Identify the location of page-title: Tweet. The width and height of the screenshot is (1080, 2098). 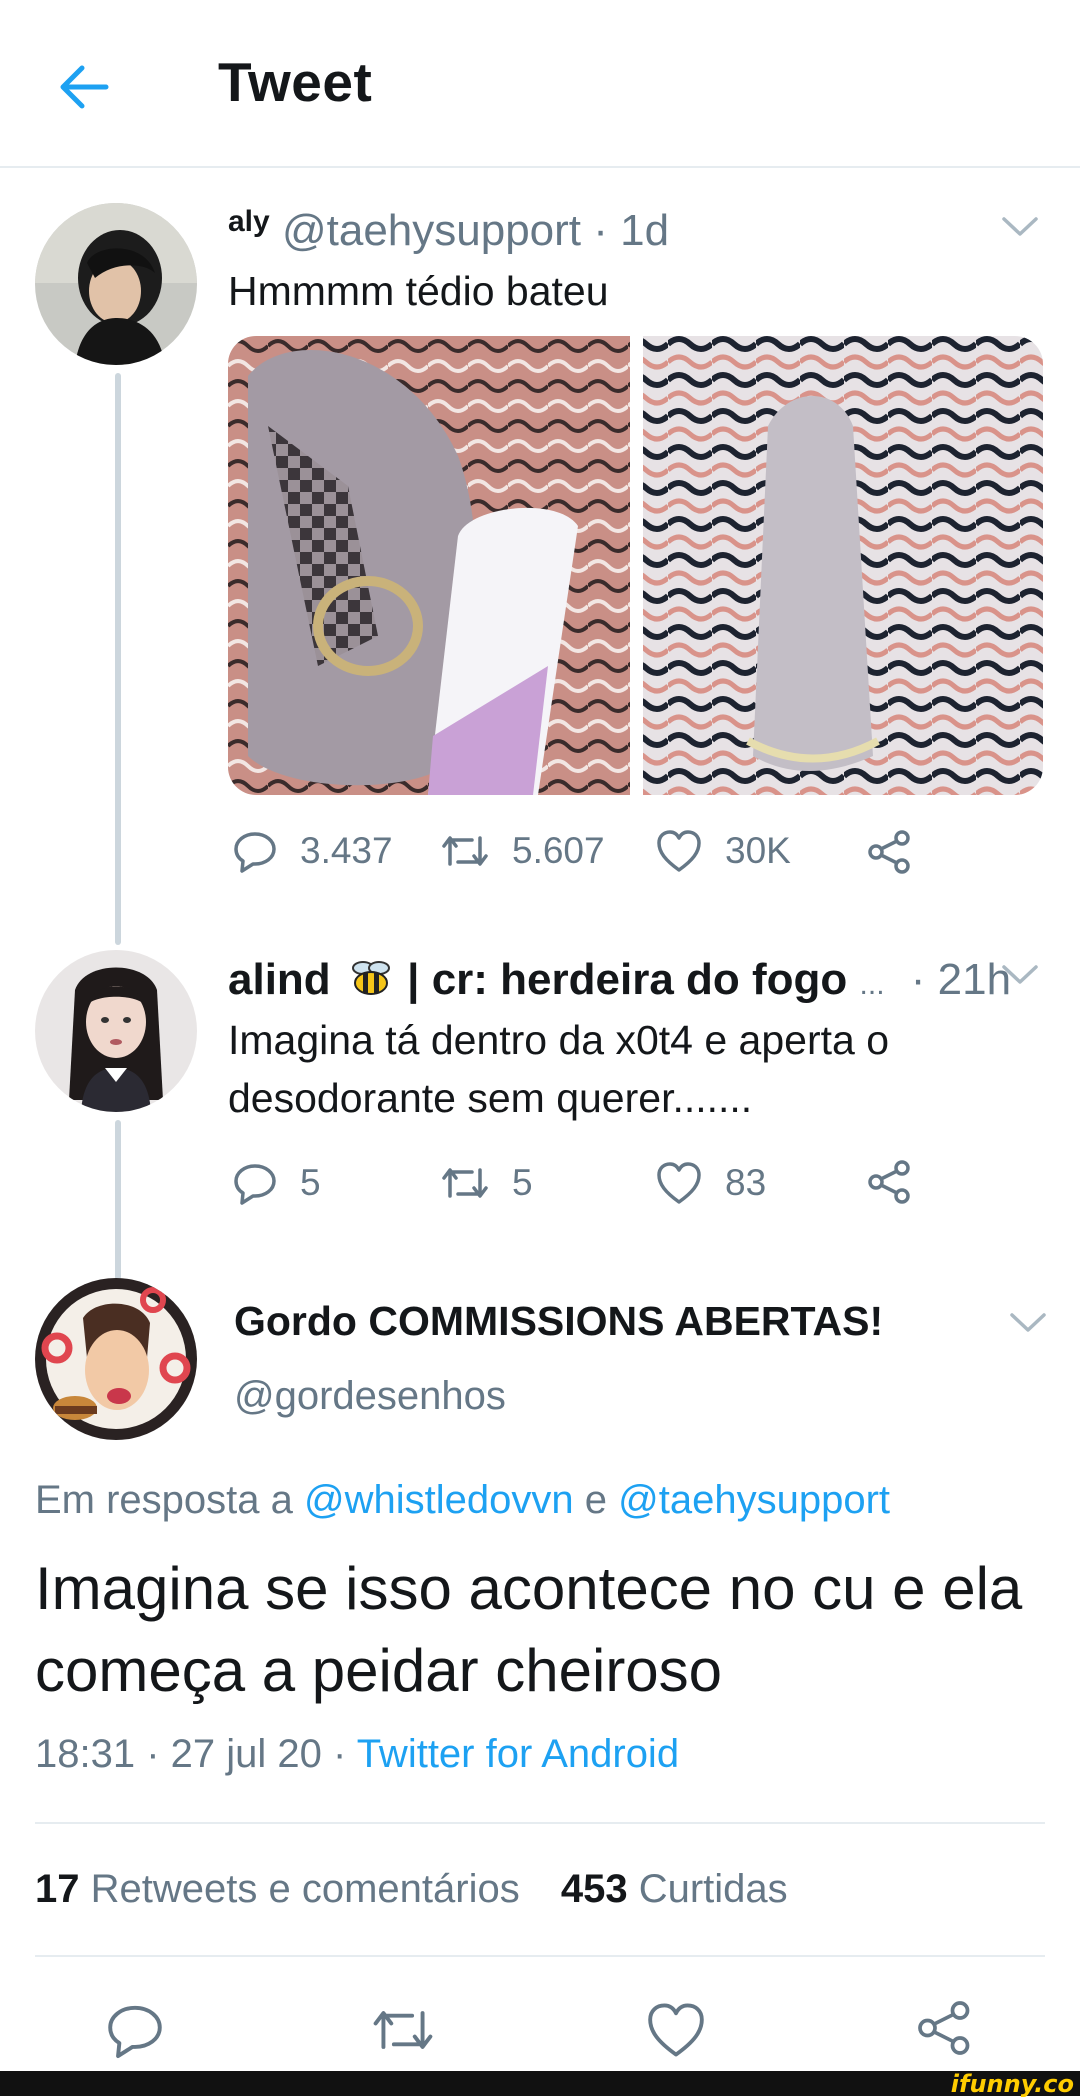
(295, 82).